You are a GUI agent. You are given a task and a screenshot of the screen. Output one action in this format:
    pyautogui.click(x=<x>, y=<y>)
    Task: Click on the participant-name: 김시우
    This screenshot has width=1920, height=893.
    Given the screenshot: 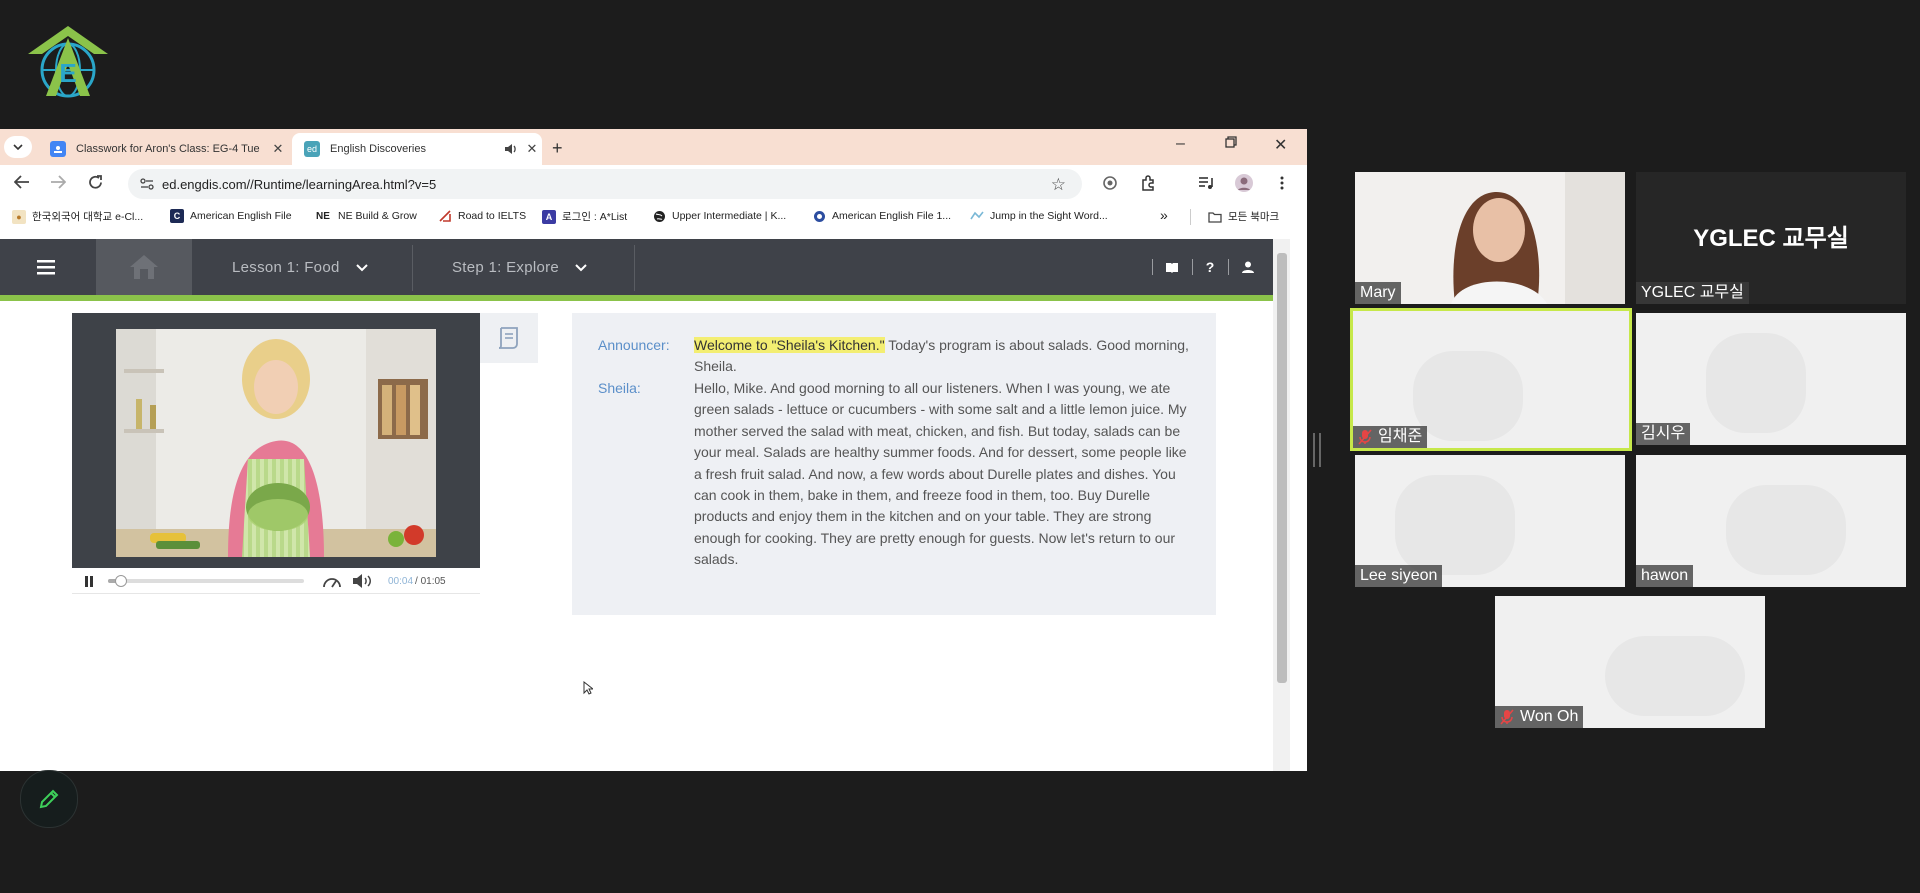 What is the action you would take?
    pyautogui.click(x=1663, y=433)
    